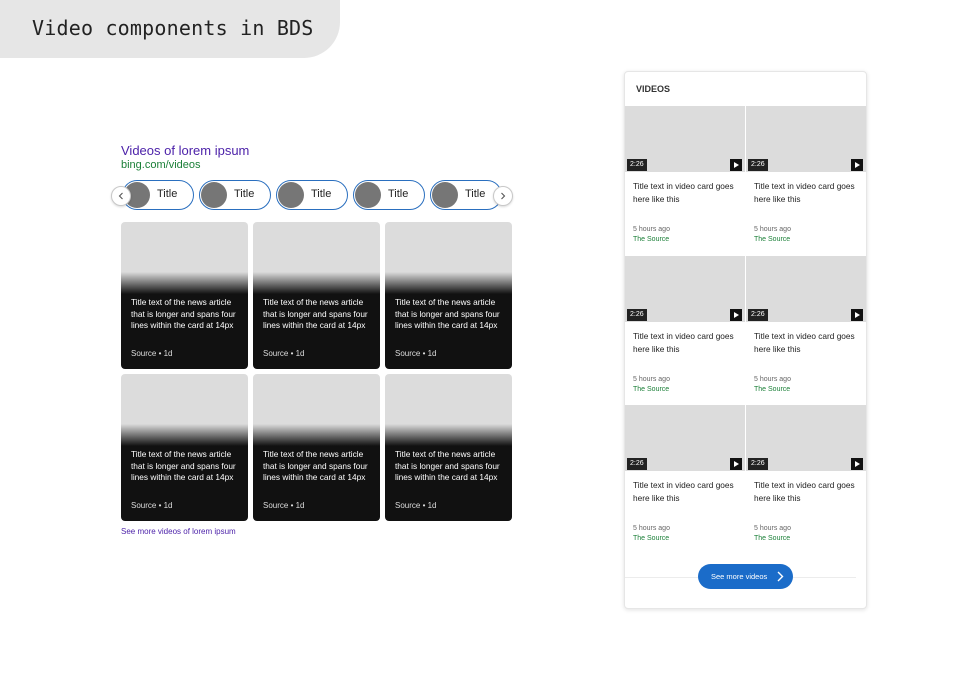  What do you see at coordinates (185, 150) in the screenshot?
I see `answer-title-link: Videos of lorem ipsum` at bounding box center [185, 150].